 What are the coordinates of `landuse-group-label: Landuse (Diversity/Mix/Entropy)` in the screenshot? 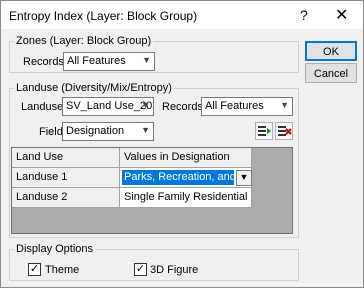 It's located at (94, 88).